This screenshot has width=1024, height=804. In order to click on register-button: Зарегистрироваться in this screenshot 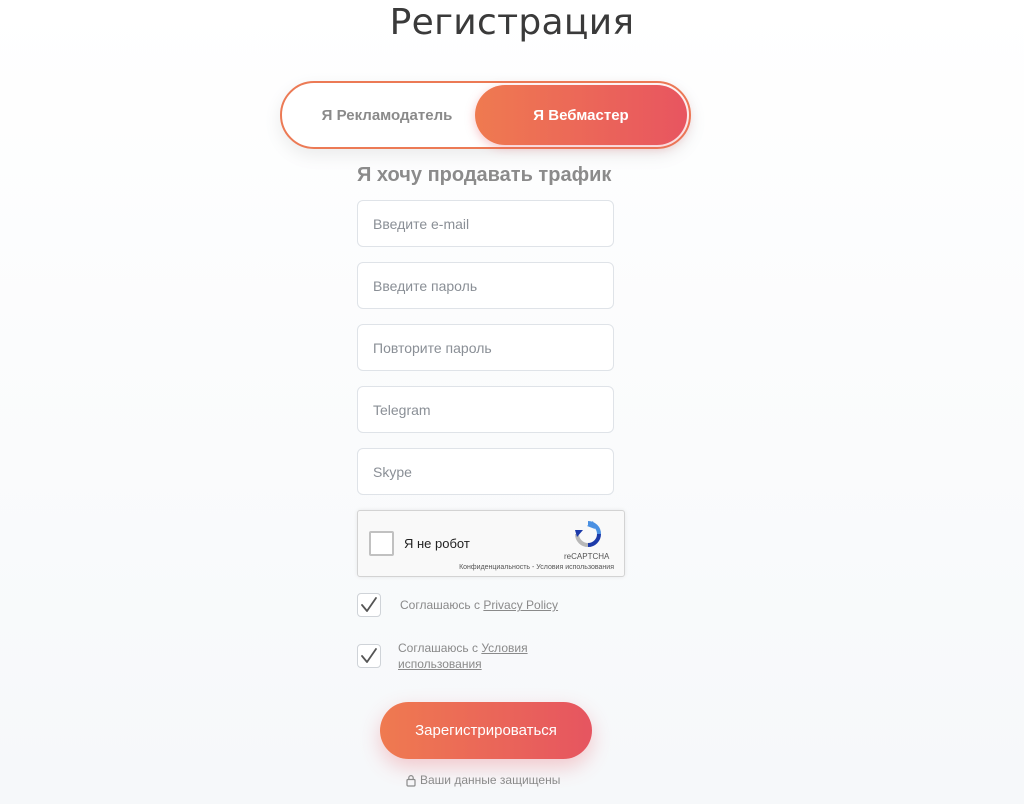, I will do `click(486, 730)`.